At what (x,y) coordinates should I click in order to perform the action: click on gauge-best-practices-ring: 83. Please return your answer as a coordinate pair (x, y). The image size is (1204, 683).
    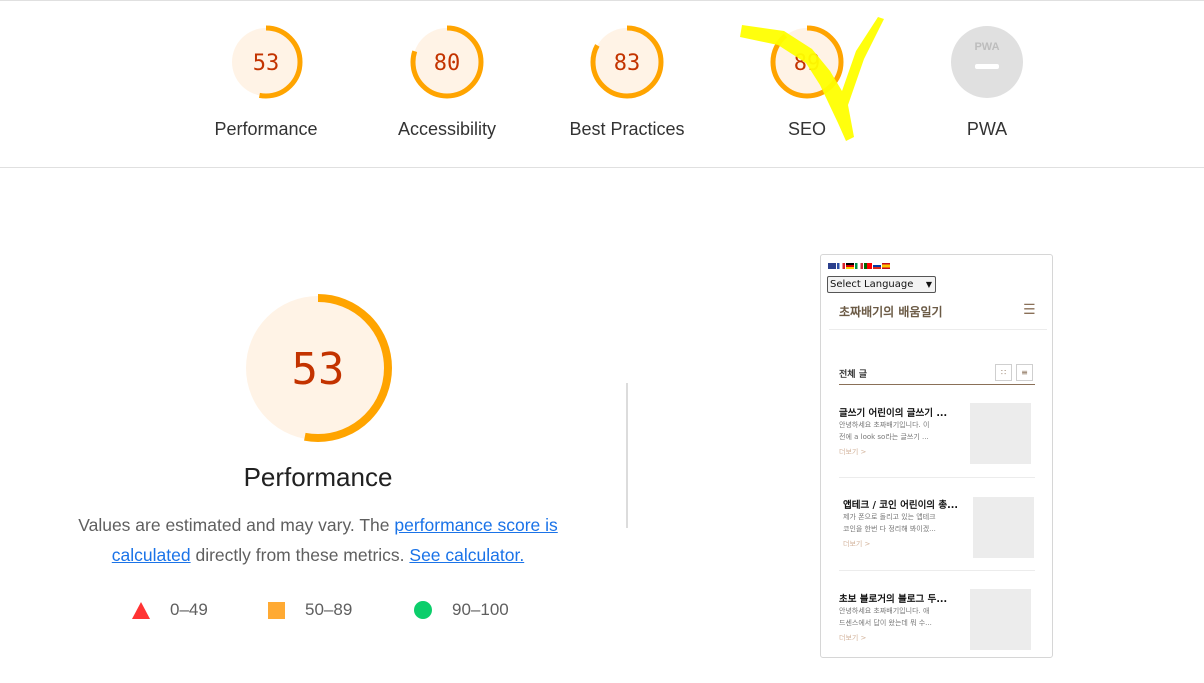
    Looking at the image, I should click on (627, 62).